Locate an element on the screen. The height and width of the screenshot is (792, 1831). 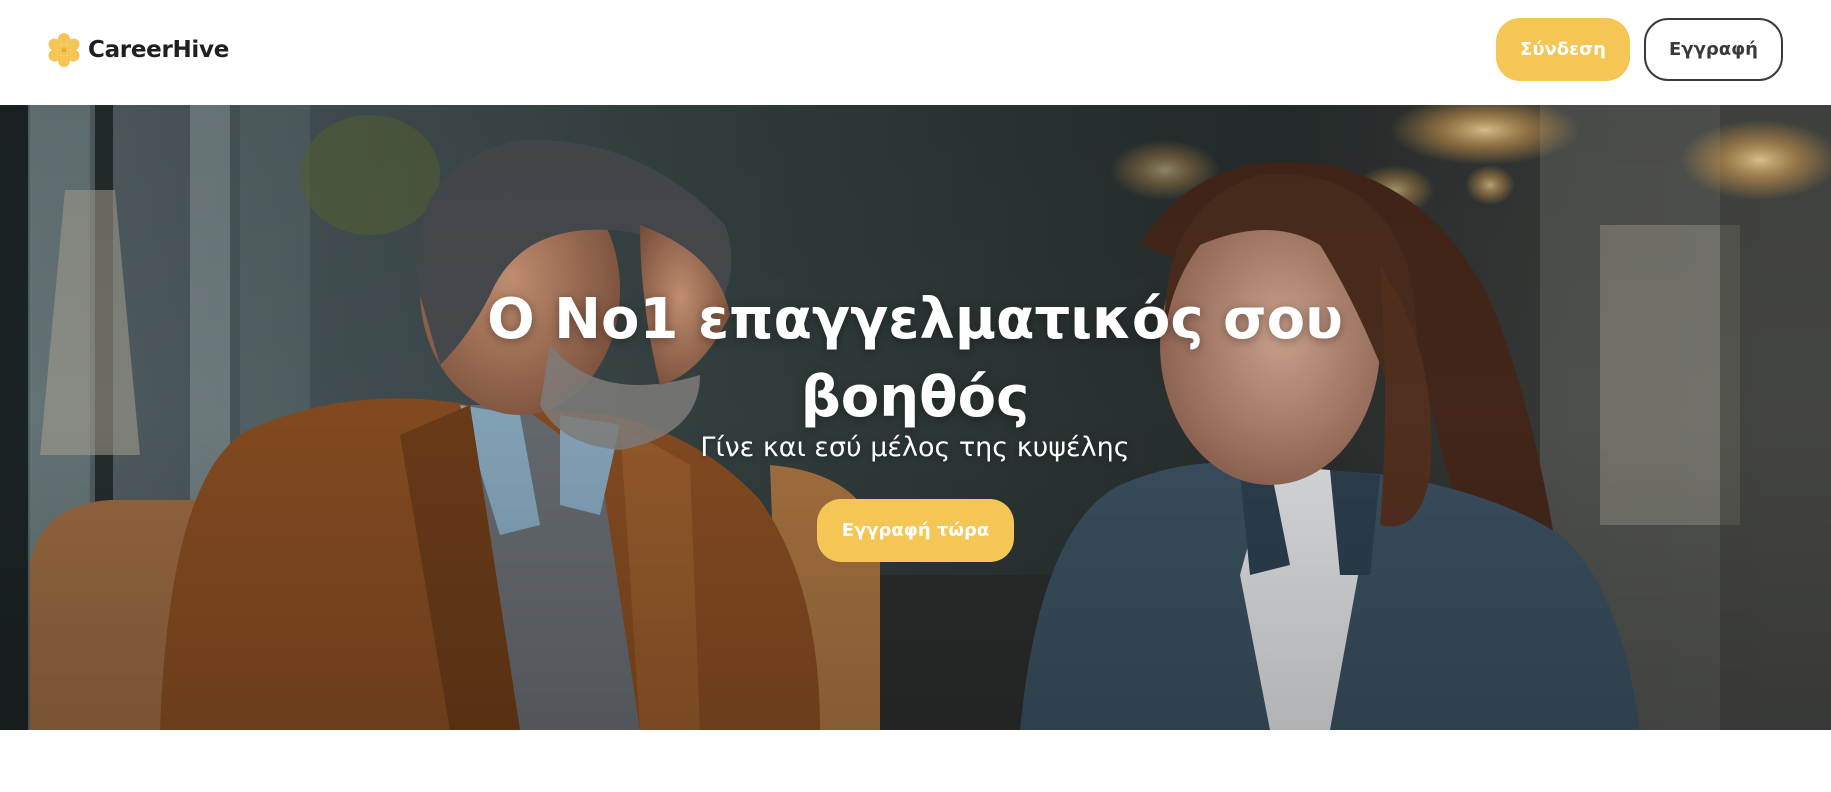
top-navbar: CareerHive Σύνδεση Εγγραφή is located at coordinates (915, 52).